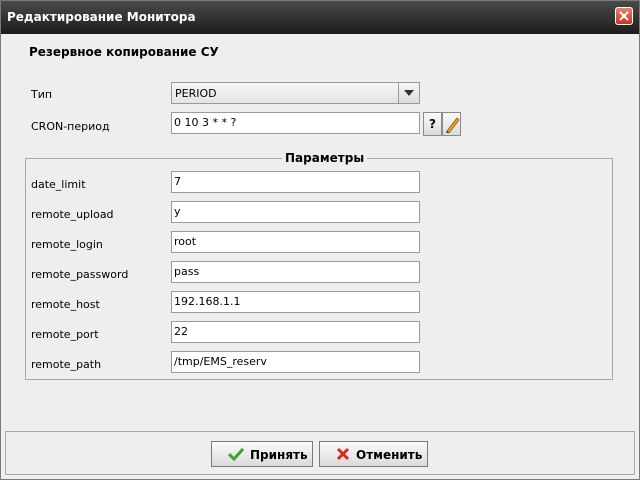 The width and height of the screenshot is (640, 480). Describe the element at coordinates (295, 182) in the screenshot. I see `param-input: 7` at that location.